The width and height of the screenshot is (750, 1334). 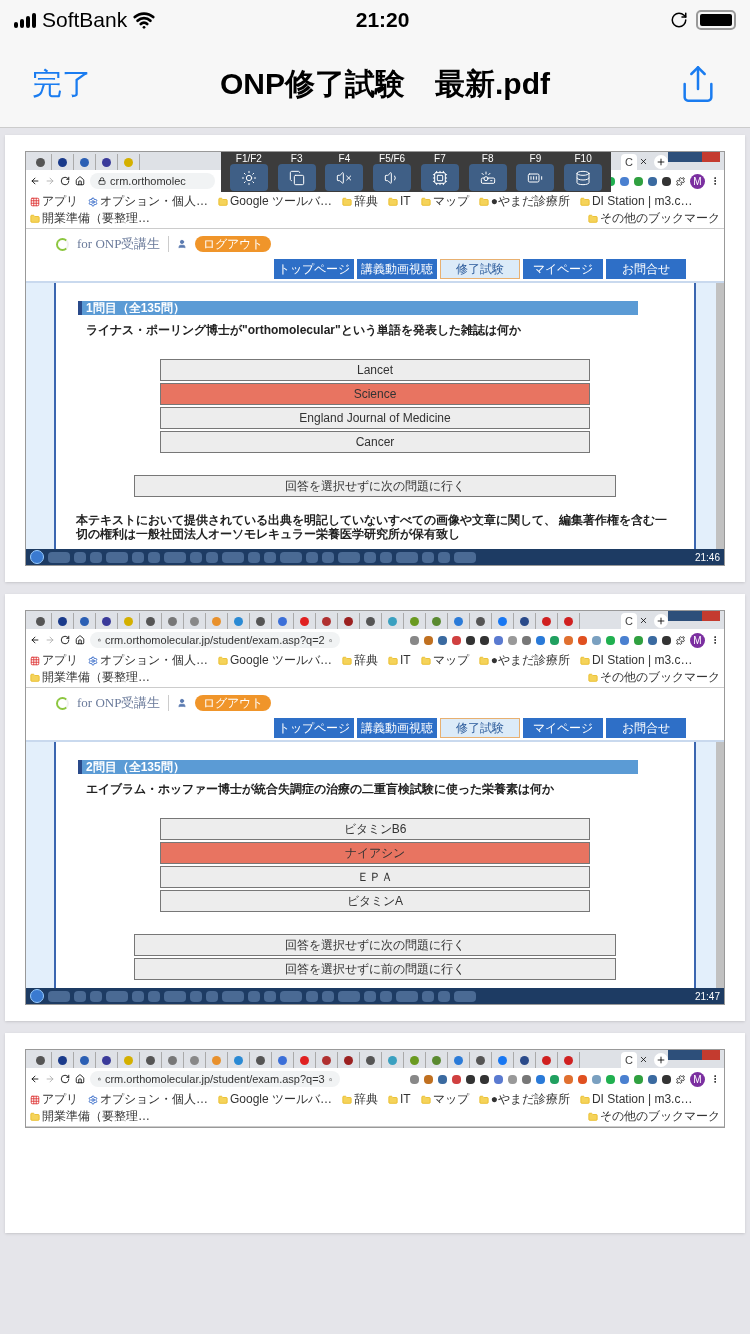 I want to click on address-bar: crm.orthomolecular.jp/student/exam.asp?q=2, so click(x=215, y=640).